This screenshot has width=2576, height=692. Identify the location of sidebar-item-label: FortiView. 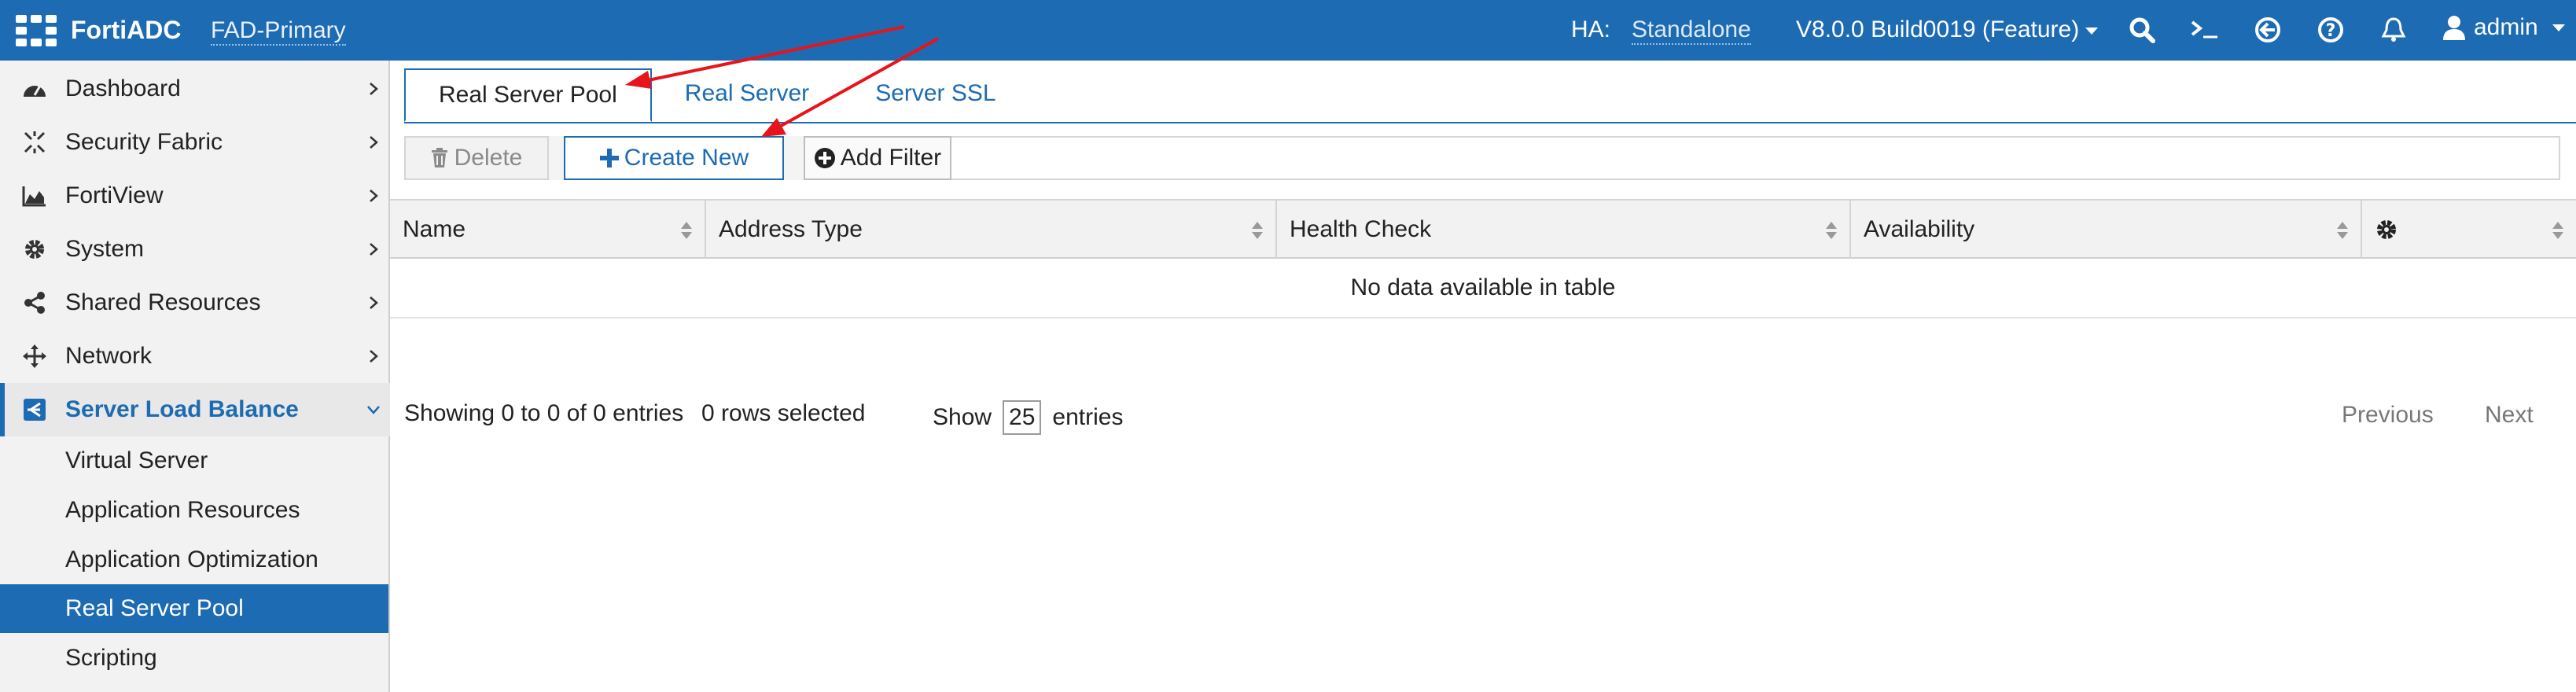
(115, 195).